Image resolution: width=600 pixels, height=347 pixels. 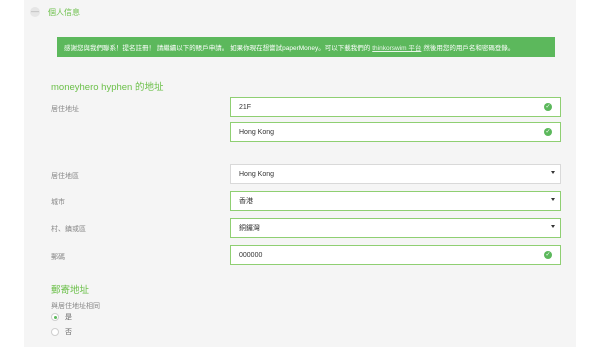 I want to click on postal-label: 郵碼, so click(x=58, y=257).